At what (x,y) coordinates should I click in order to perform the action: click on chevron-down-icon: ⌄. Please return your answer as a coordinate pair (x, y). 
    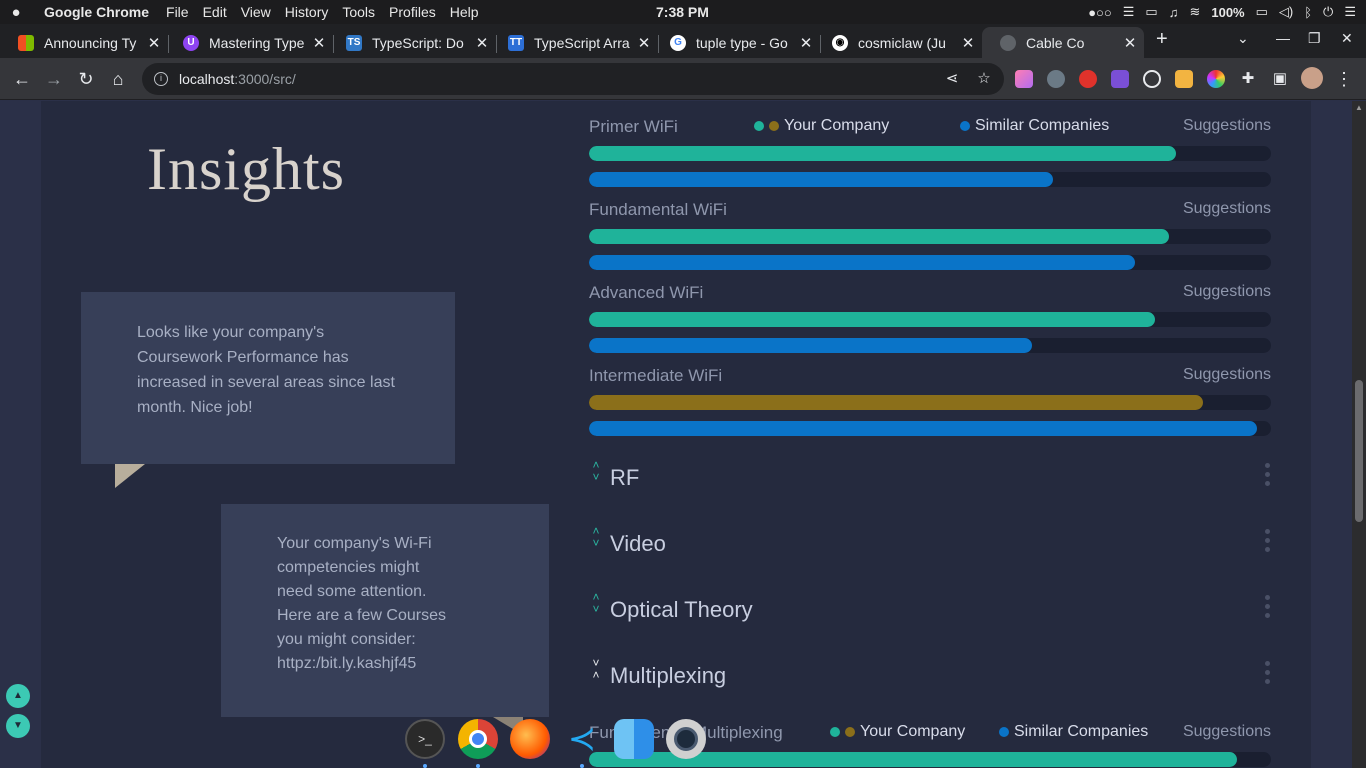
    Looking at the image, I should click on (1243, 38).